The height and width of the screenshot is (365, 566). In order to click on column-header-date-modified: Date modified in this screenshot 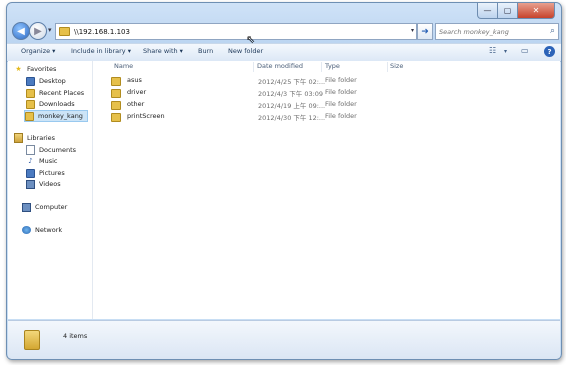, I will do `click(280, 66)`.